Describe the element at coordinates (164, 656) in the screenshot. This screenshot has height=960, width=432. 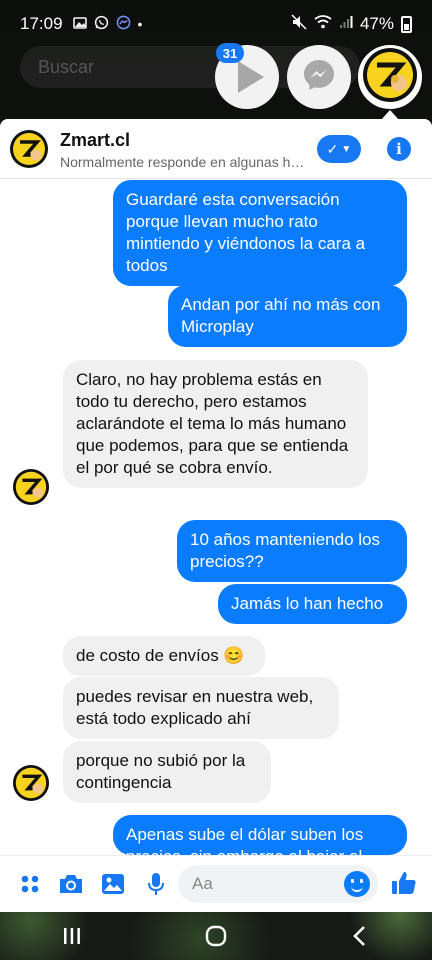
I see `message-bubble-incoming: de costo de envíos 😊` at that location.